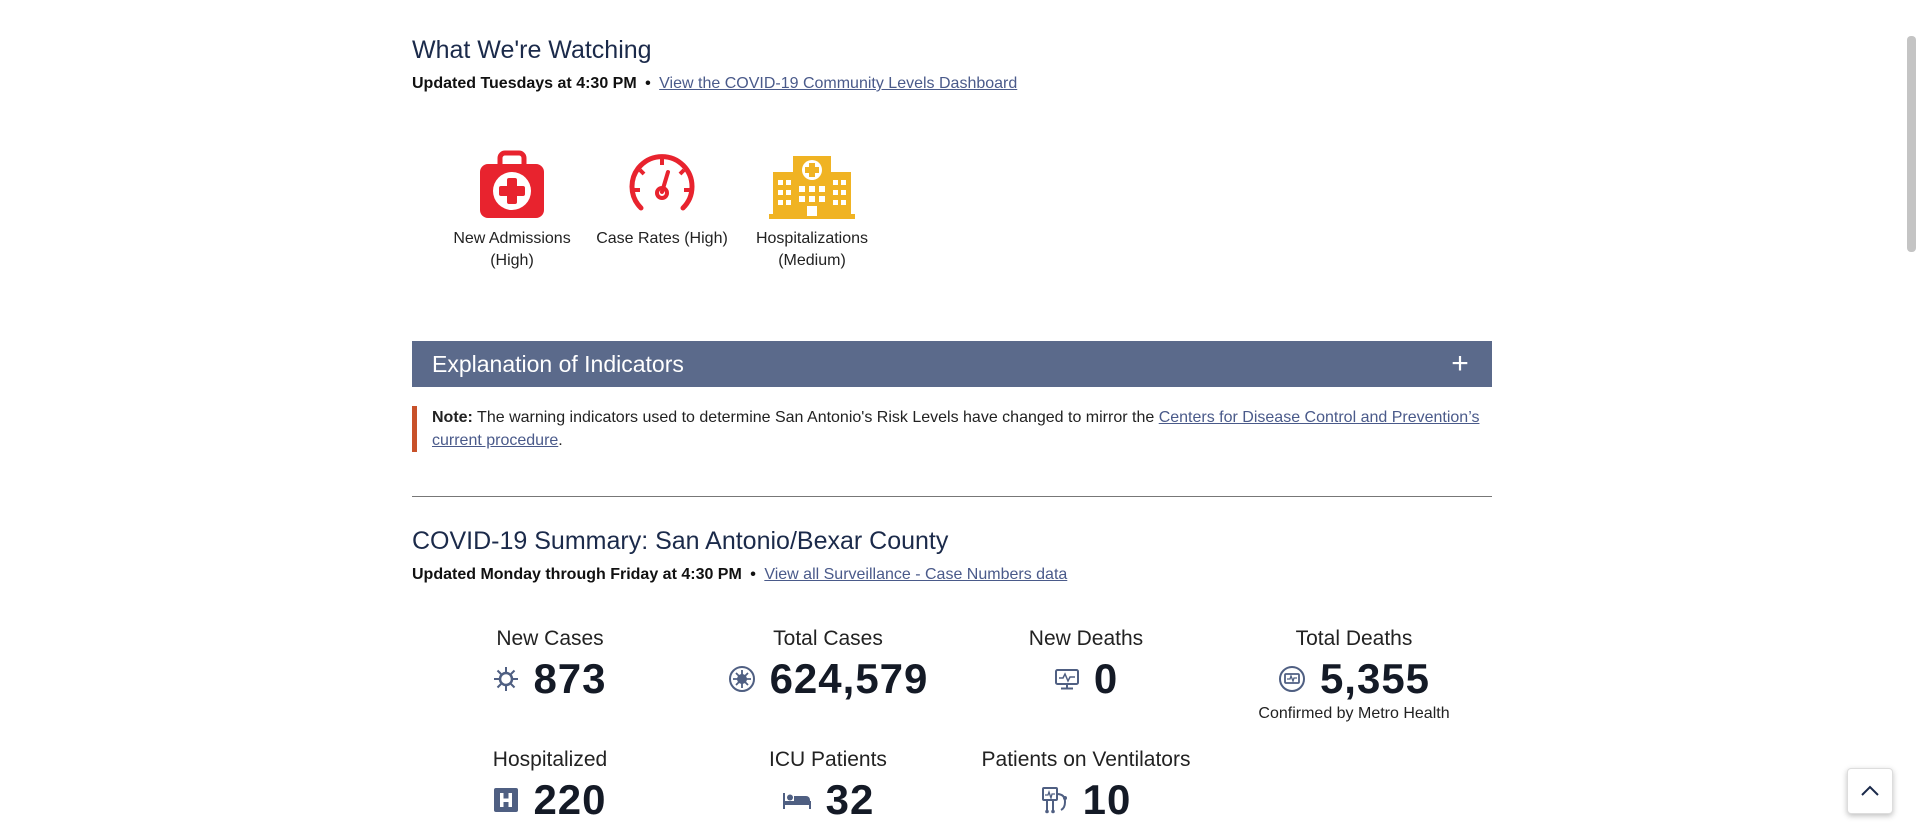 The width and height of the screenshot is (1920, 835). Describe the element at coordinates (1291, 679) in the screenshot. I see `monitor-circle-icon` at that location.